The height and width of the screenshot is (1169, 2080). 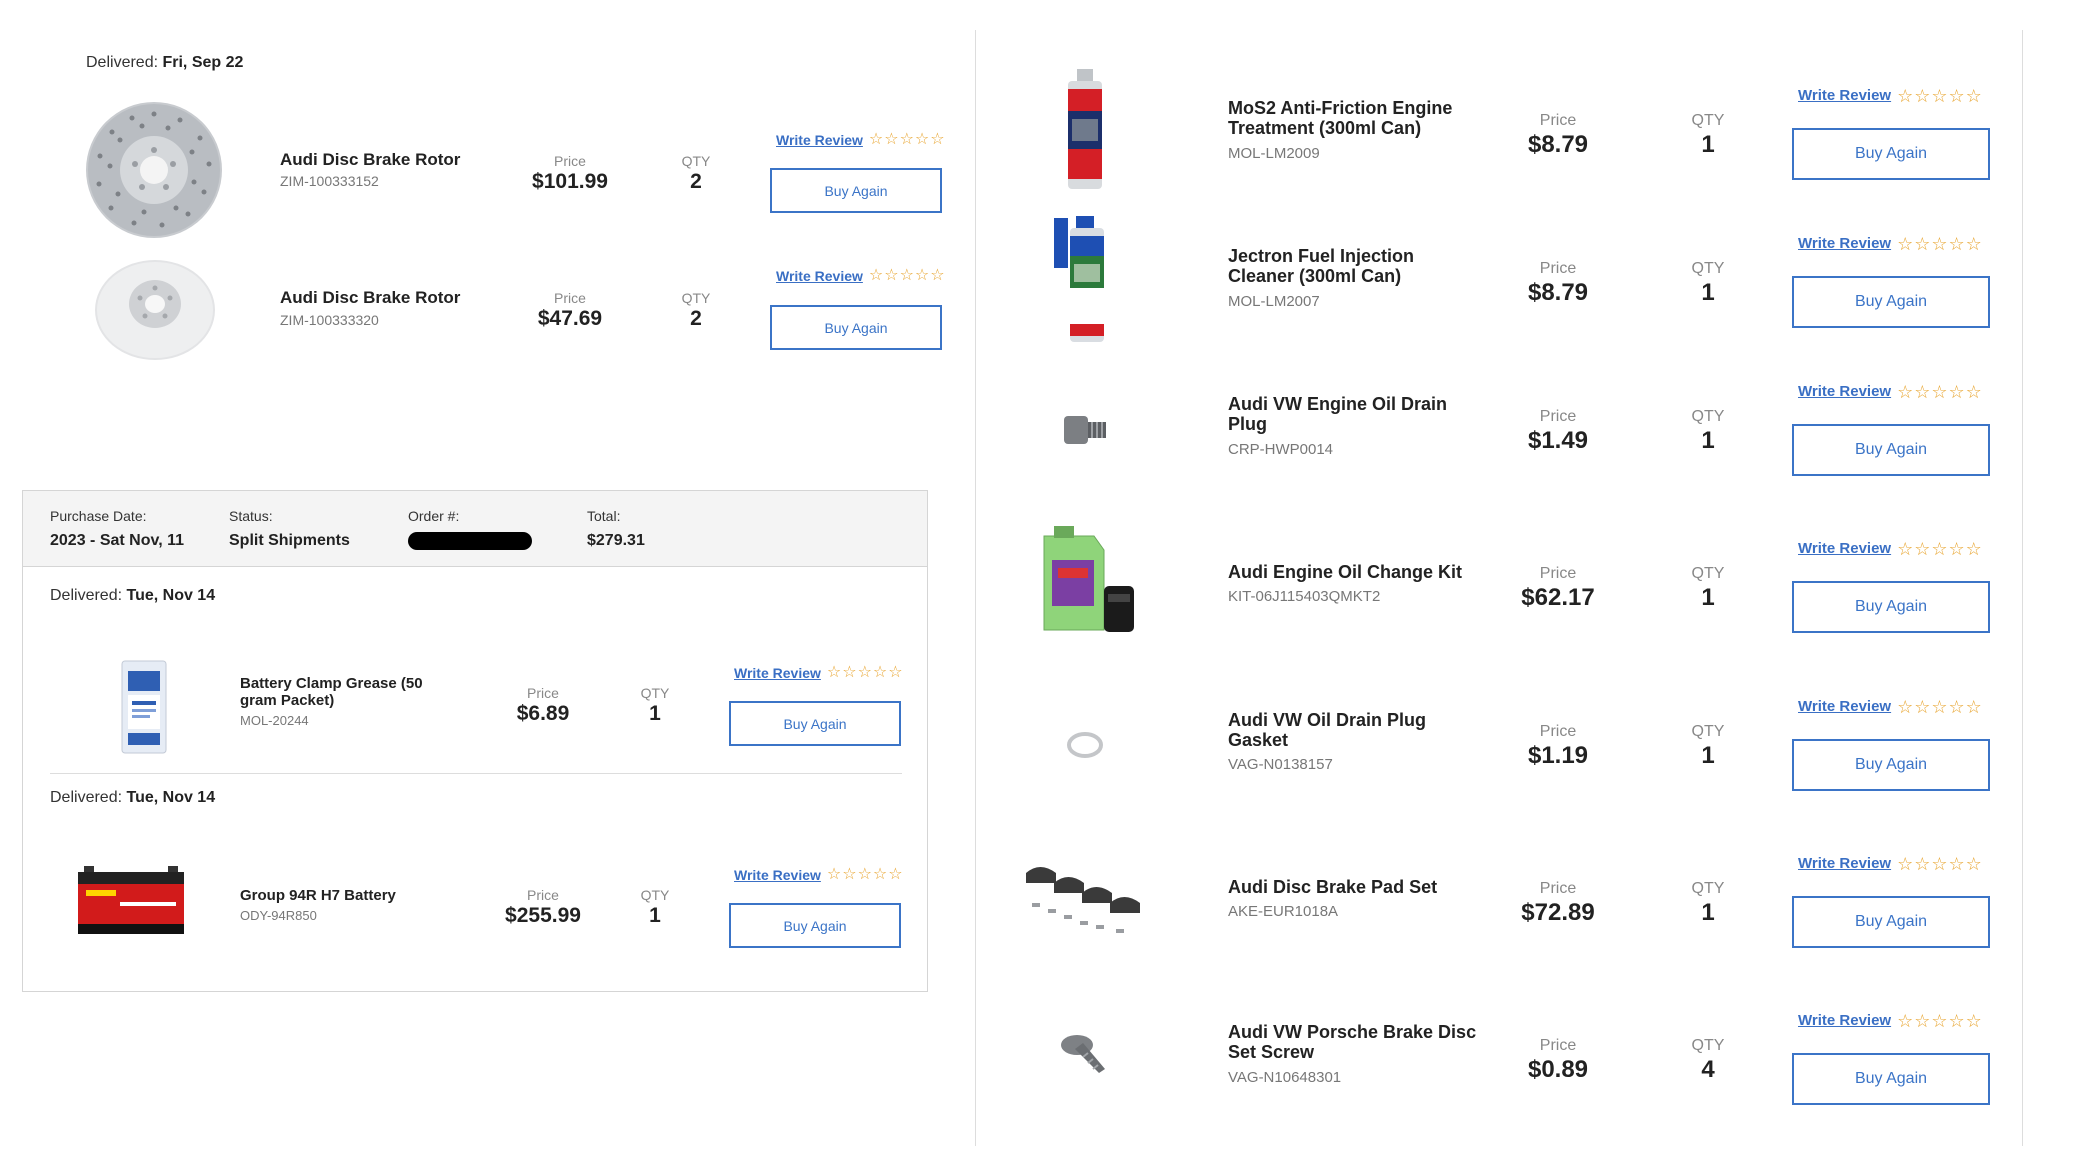 I want to click on product-name: Audi VW Engine Oil Drain Plug, so click(x=1348, y=414).